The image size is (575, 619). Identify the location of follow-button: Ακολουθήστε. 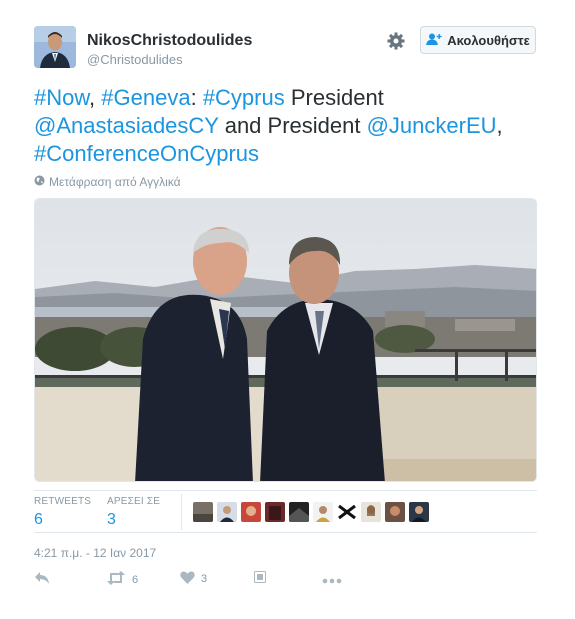
(478, 40).